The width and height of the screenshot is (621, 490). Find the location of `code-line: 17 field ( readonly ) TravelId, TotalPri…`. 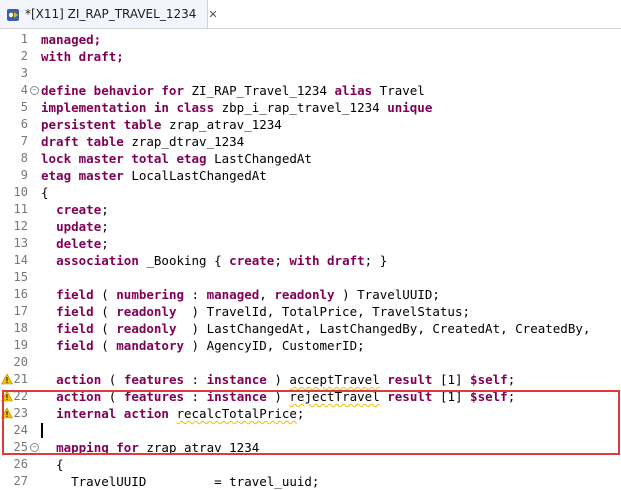

code-line: 17 field ( readonly ) TravelId, TotalPri… is located at coordinates (310, 311).